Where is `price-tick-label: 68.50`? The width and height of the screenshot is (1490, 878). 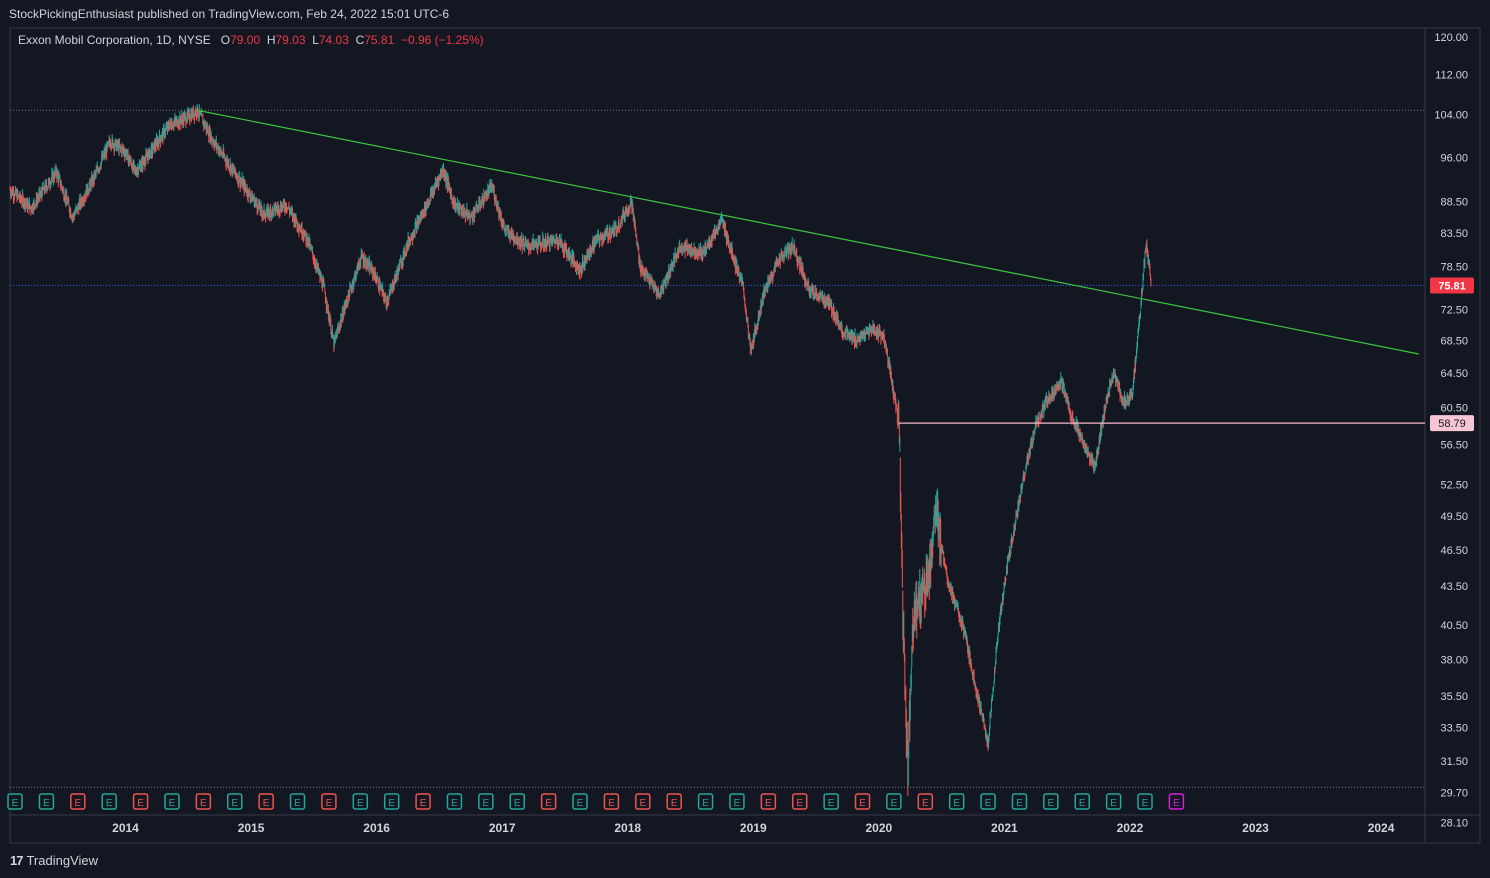
price-tick-label: 68.50 is located at coordinates (1454, 341).